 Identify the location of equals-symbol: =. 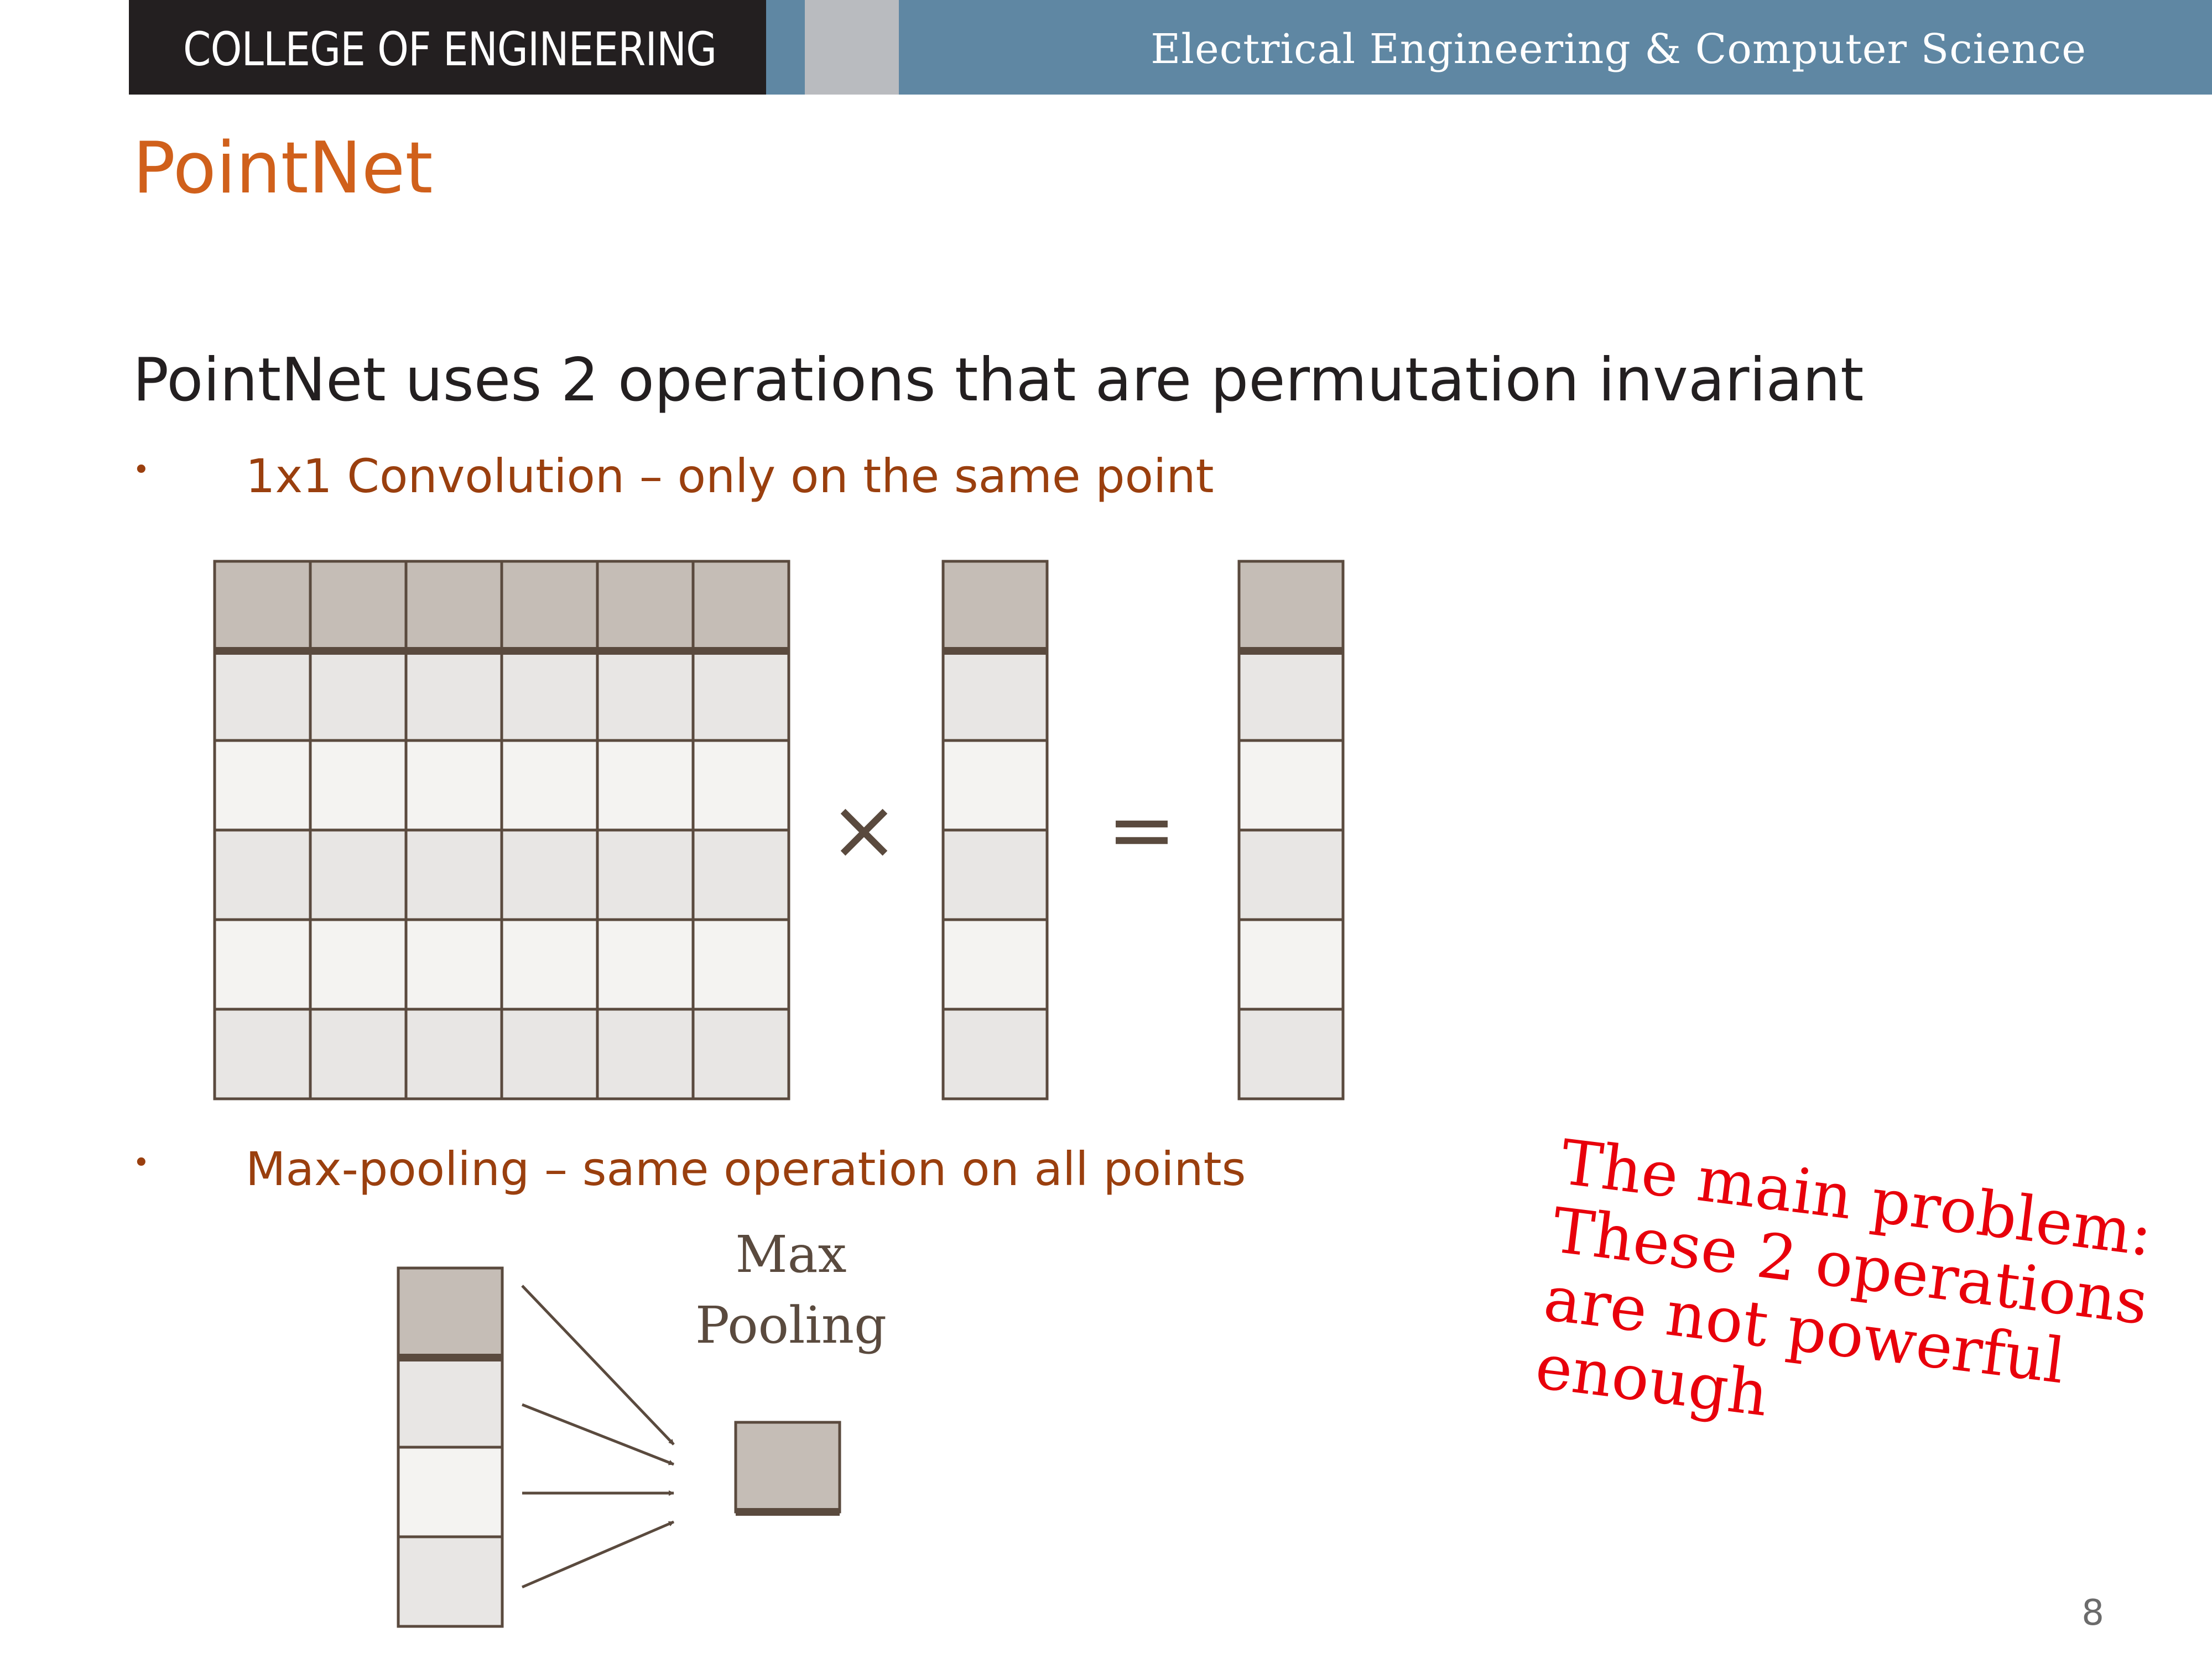
(1142, 830).